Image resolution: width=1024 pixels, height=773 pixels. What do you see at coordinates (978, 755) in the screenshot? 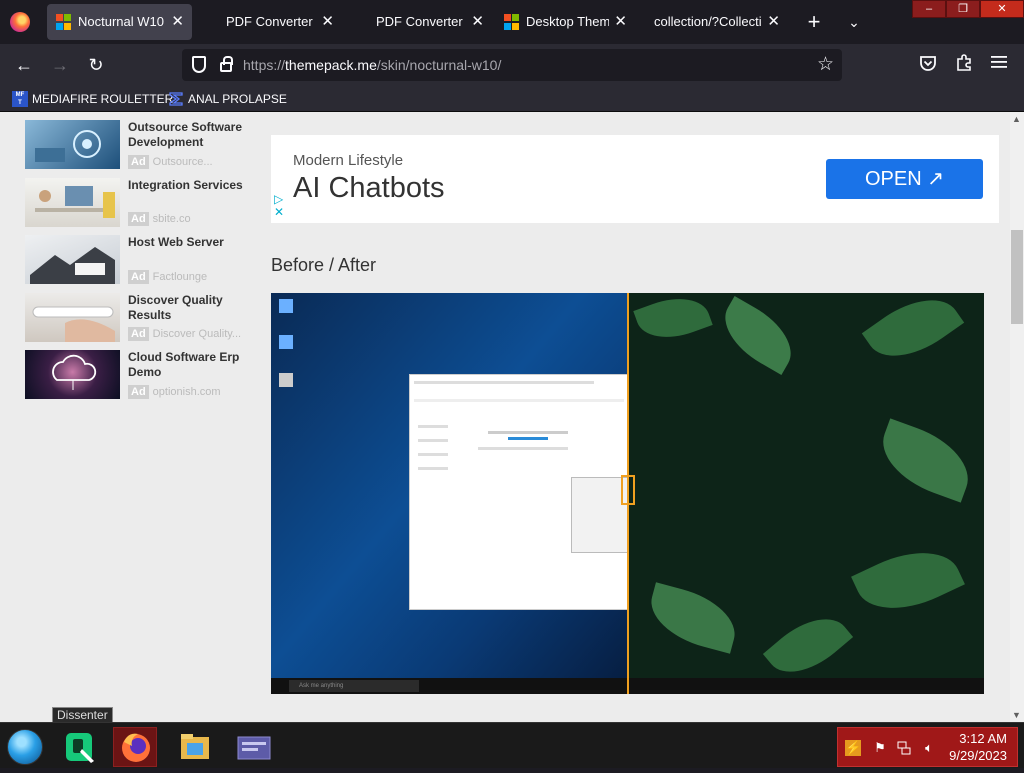
I see `clock-date: 9/29/2023` at bounding box center [978, 755].